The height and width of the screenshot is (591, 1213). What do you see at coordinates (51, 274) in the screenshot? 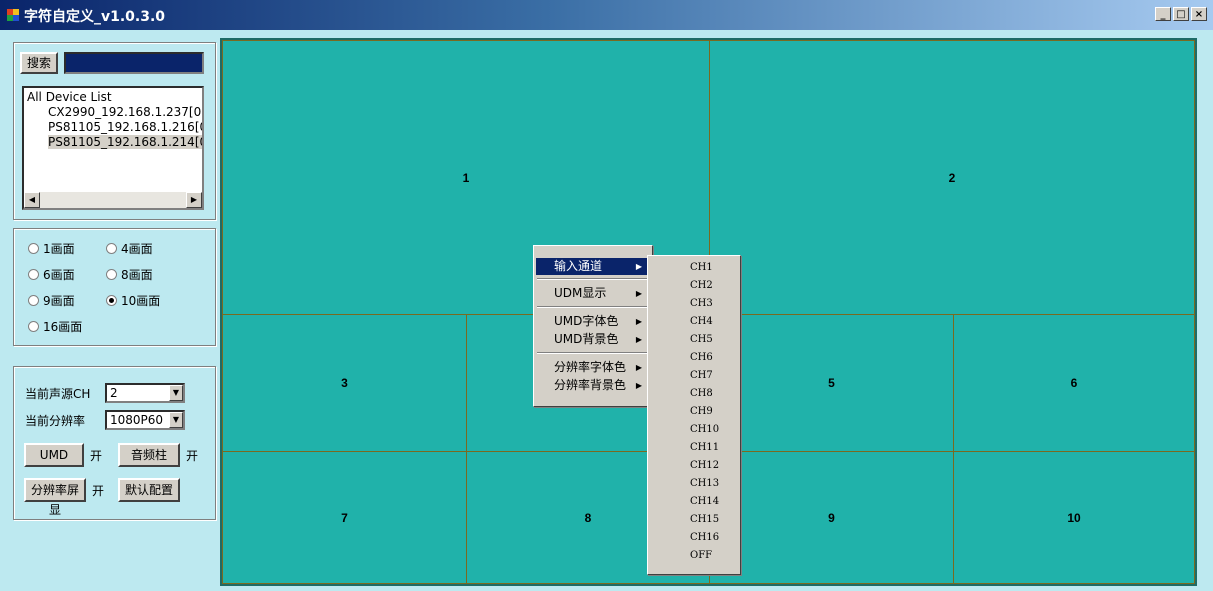
I see `layout-radio-6: 6画面` at bounding box center [51, 274].